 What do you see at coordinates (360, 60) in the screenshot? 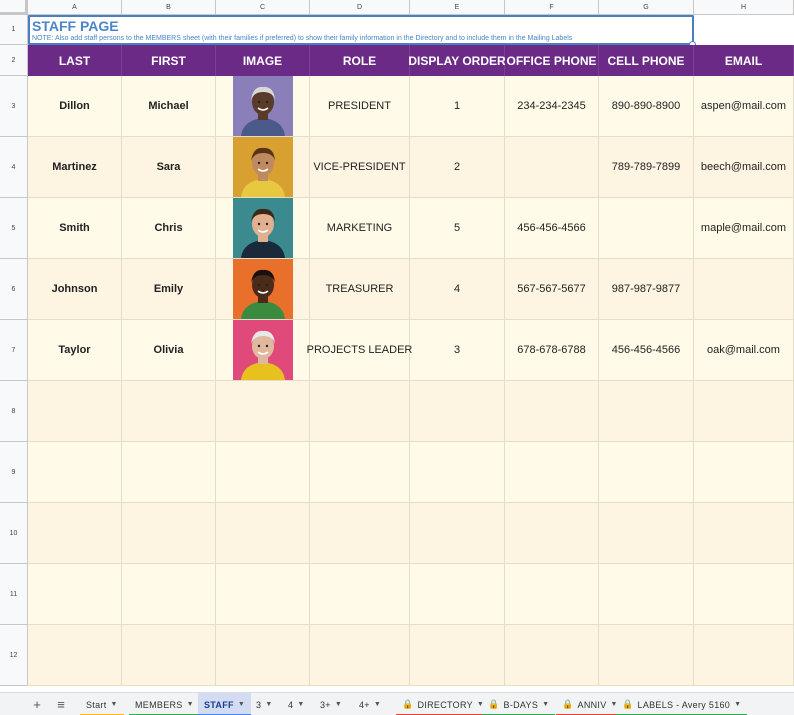
I see `header-cell: ROLE` at bounding box center [360, 60].